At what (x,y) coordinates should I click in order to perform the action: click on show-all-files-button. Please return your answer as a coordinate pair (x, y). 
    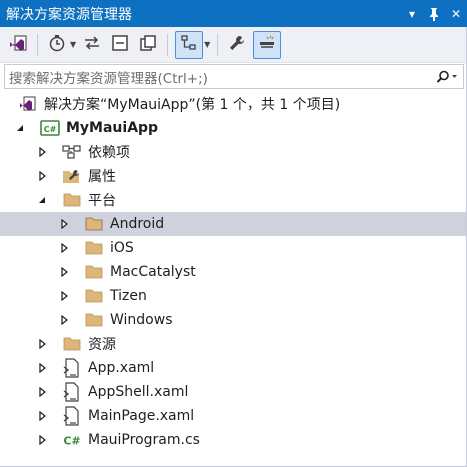
    Looking at the image, I should click on (148, 45).